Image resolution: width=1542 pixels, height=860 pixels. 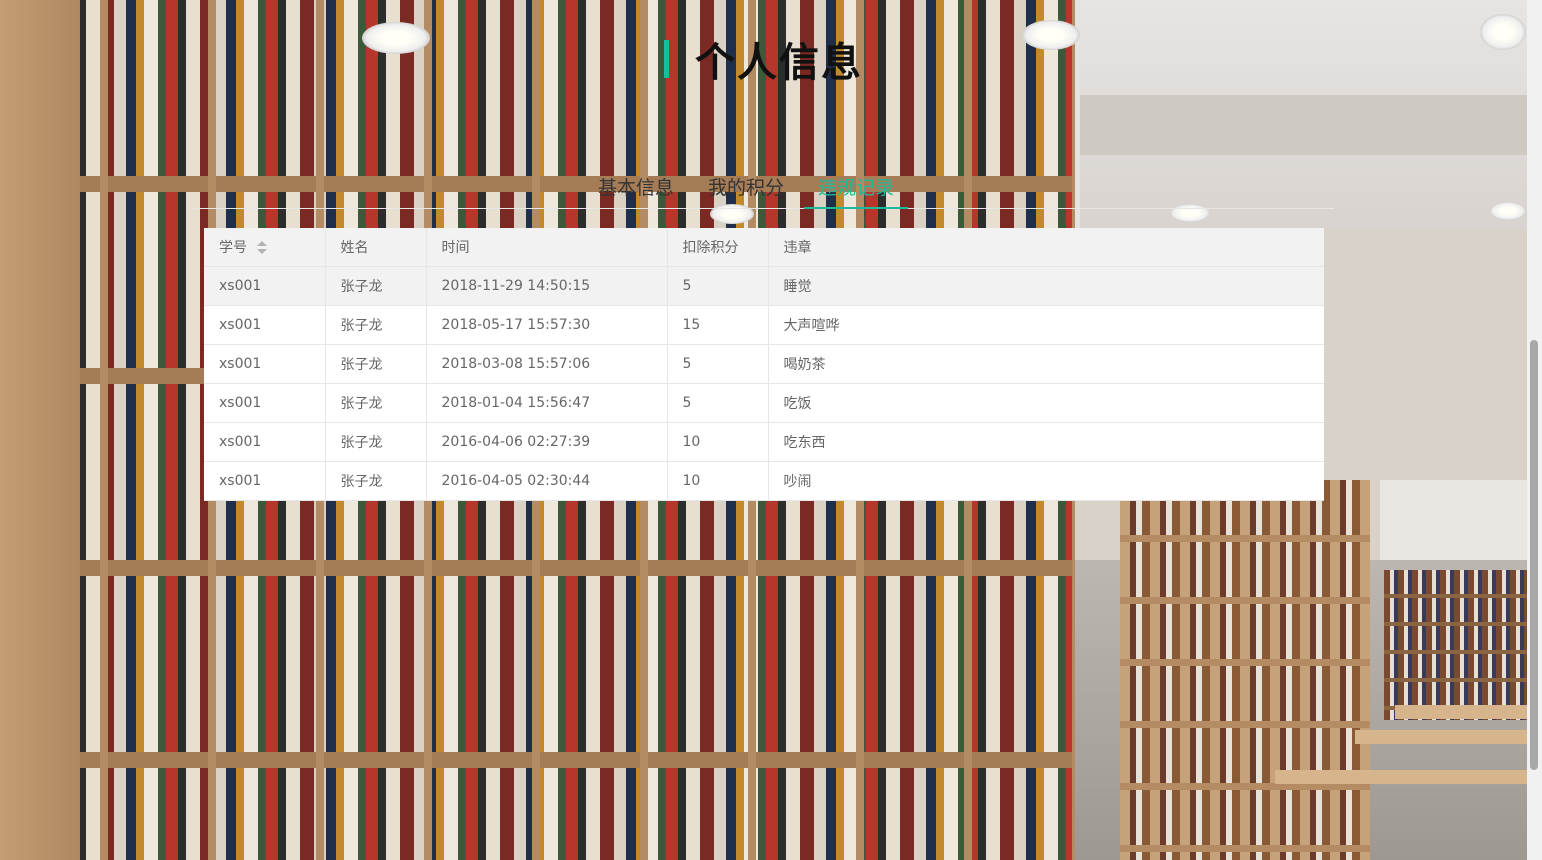 I want to click on column-header-violation: 违章, so click(x=1046, y=247).